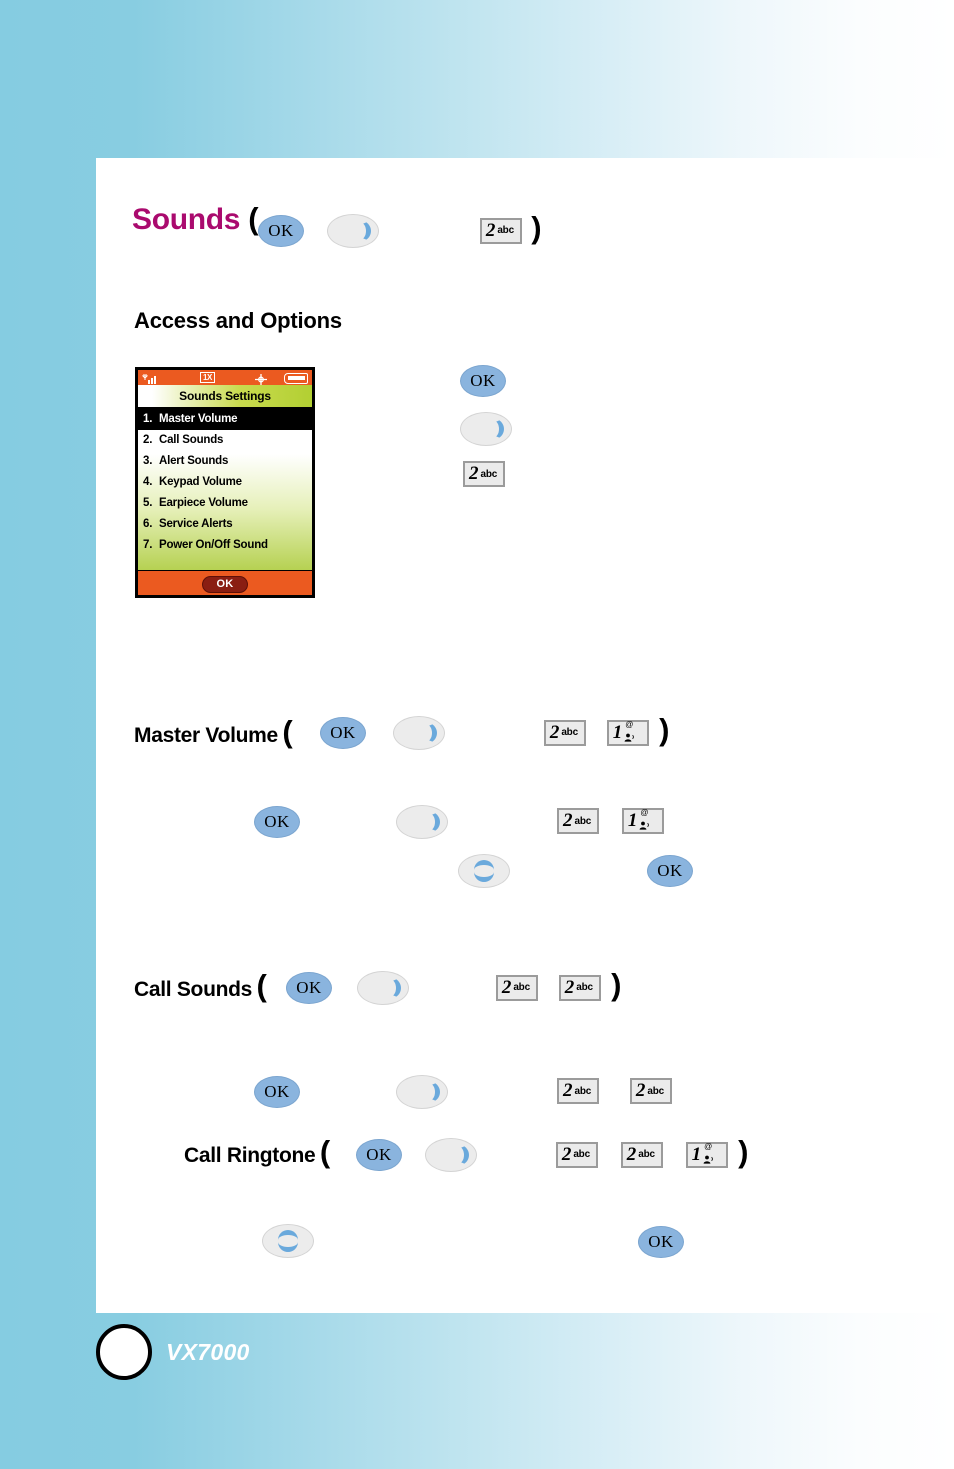 This screenshot has height=1469, width=954. Describe the element at coordinates (296, 378) in the screenshot. I see `battery-icon` at that location.